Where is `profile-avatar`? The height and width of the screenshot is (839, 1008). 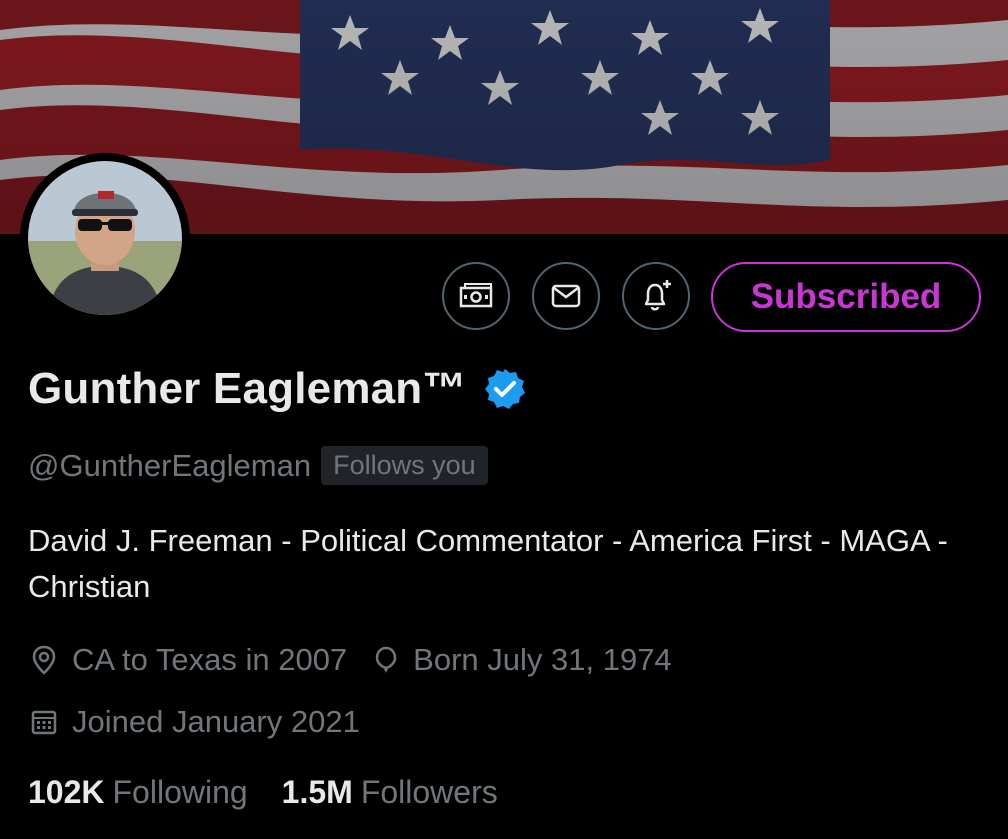
profile-avatar is located at coordinates (105, 238).